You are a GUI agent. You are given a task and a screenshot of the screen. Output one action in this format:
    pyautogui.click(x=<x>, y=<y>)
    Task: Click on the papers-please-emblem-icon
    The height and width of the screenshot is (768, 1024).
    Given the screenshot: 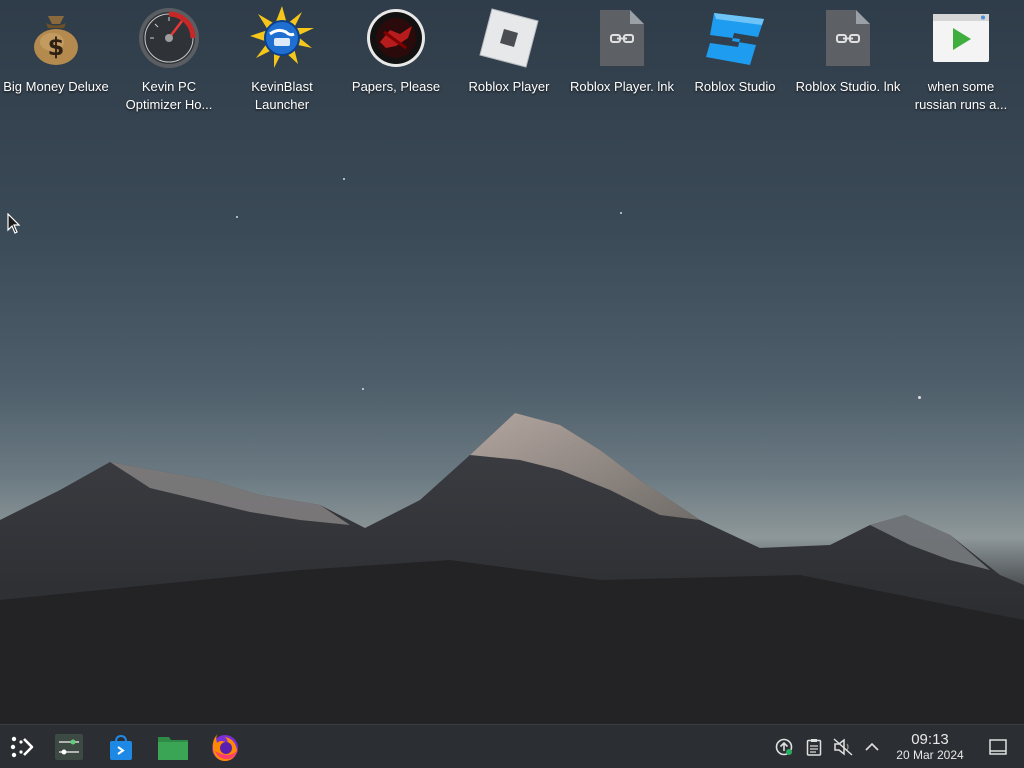 What is the action you would take?
    pyautogui.click(x=396, y=38)
    